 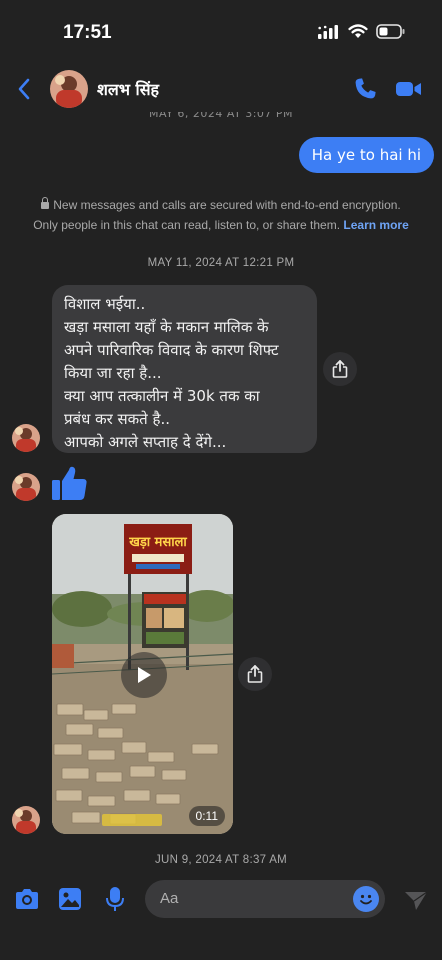 What do you see at coordinates (221, 860) in the screenshot?
I see `date-divider: JUN 9, 2024 AT 8:37 AM` at bounding box center [221, 860].